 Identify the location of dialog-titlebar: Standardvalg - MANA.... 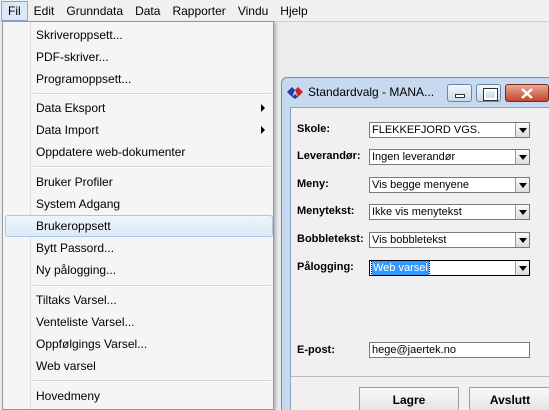
(415, 92).